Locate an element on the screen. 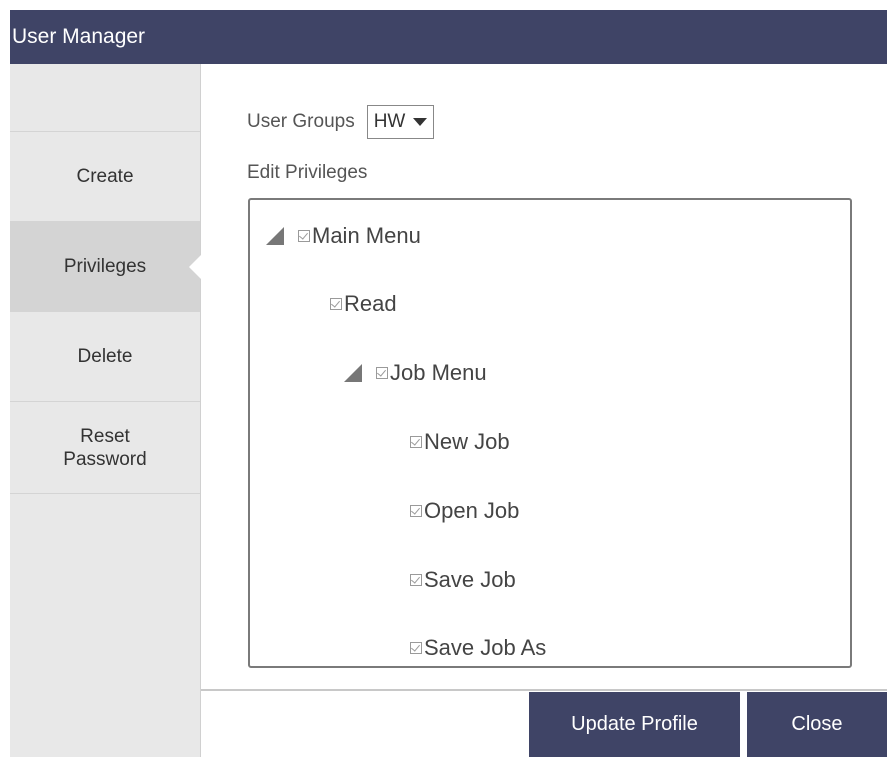 This screenshot has width=887, height=757. update-profile-button: Update Profile is located at coordinates (634, 724).